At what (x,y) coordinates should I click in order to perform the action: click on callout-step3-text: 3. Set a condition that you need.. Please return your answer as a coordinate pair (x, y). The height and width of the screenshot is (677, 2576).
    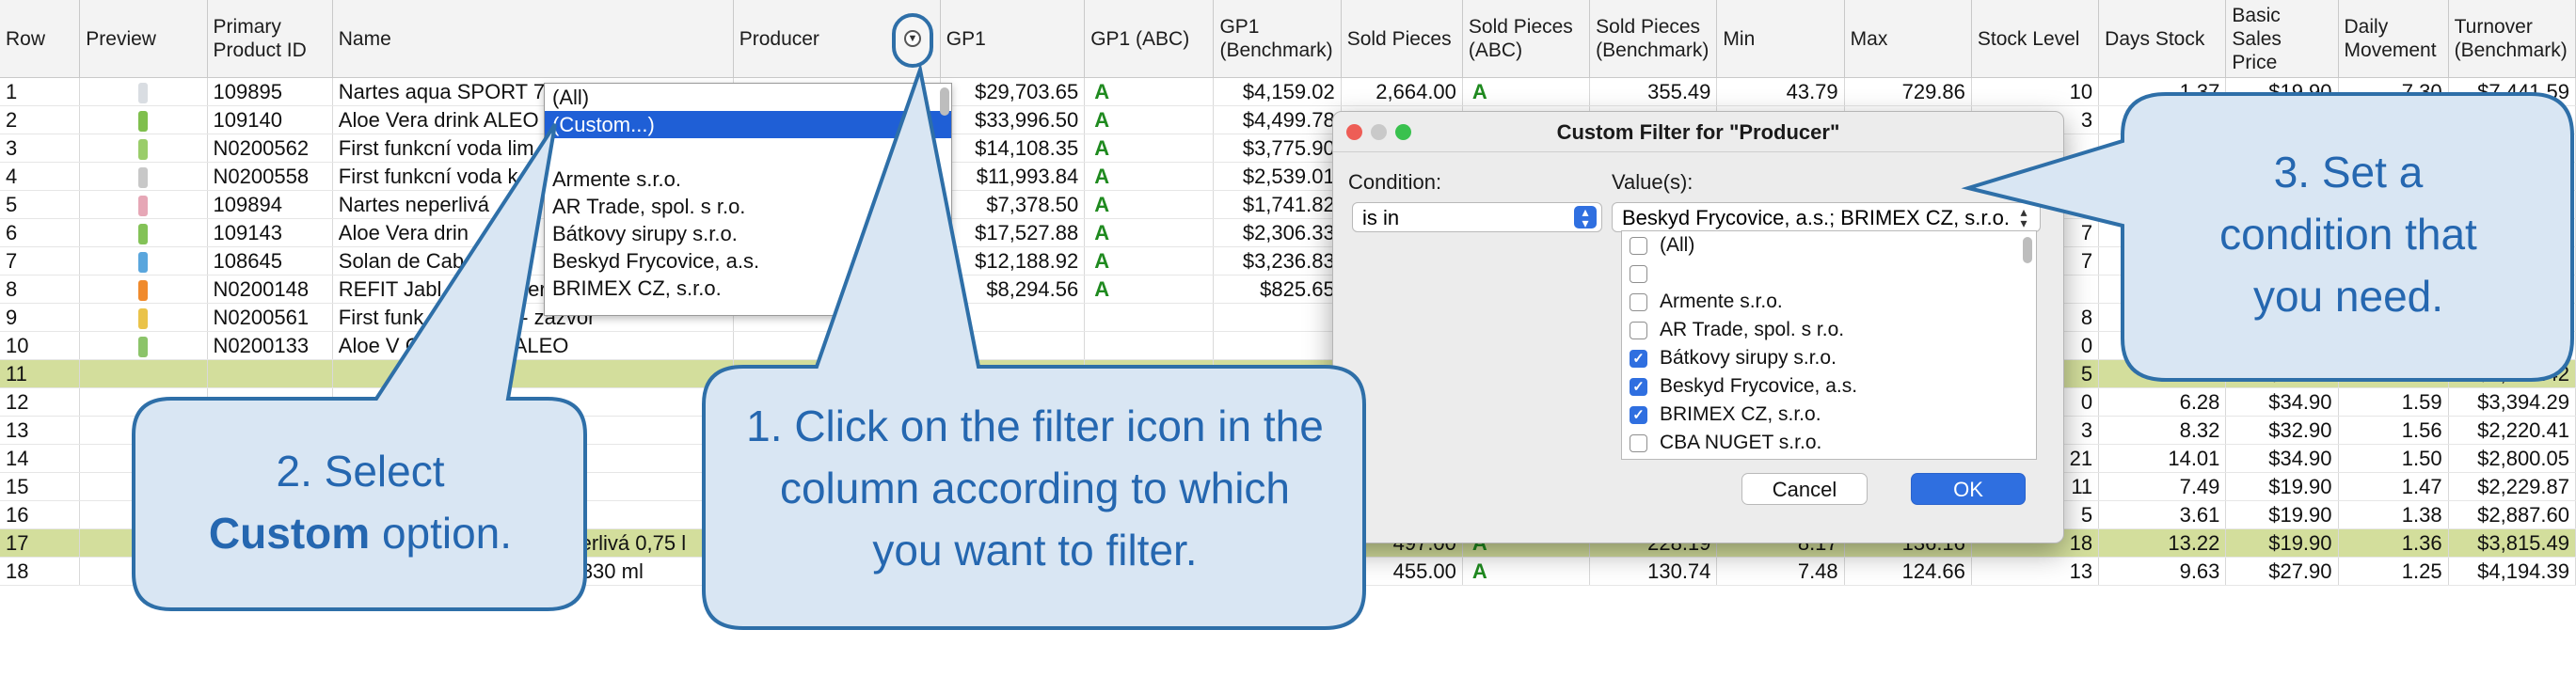
    Looking at the image, I should click on (2348, 234).